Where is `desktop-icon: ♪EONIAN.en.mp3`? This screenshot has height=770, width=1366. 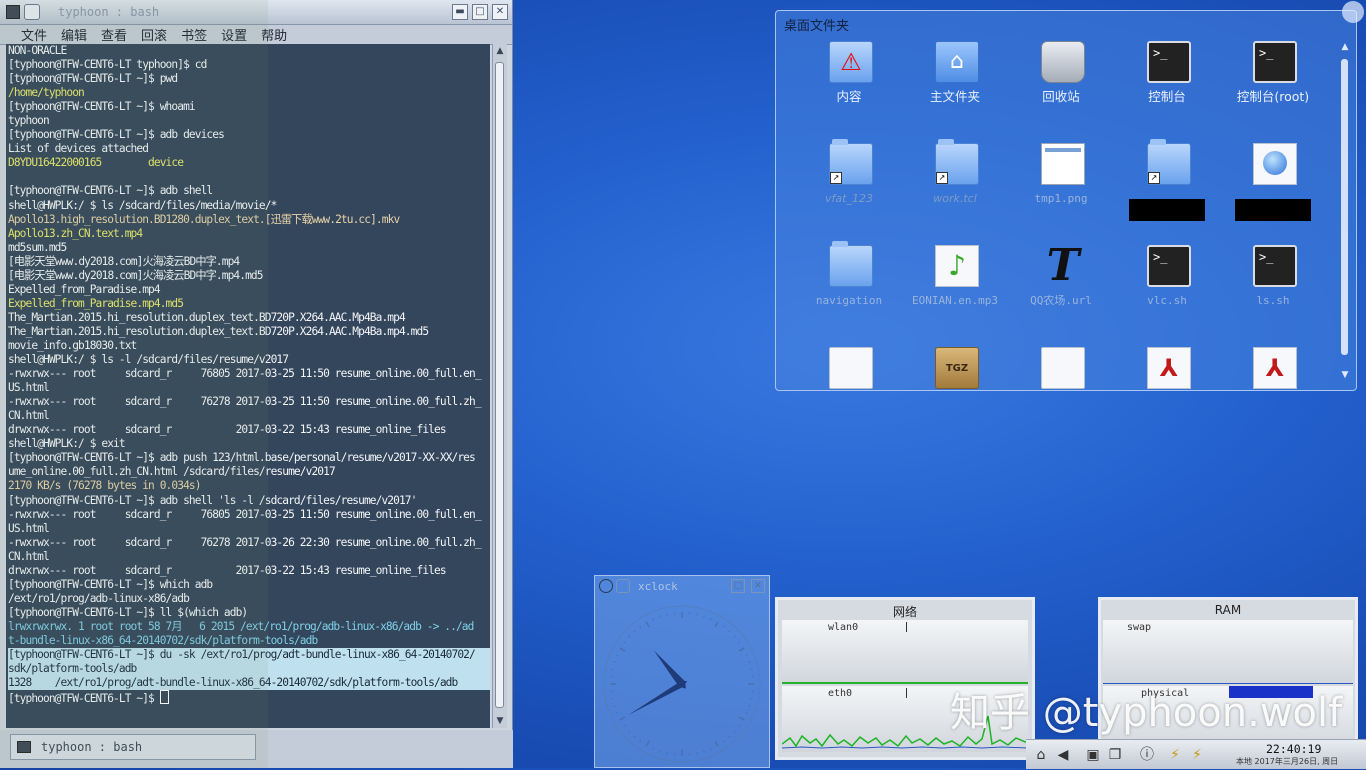 desktop-icon: ♪EONIAN.en.mp3 is located at coordinates (955, 291).